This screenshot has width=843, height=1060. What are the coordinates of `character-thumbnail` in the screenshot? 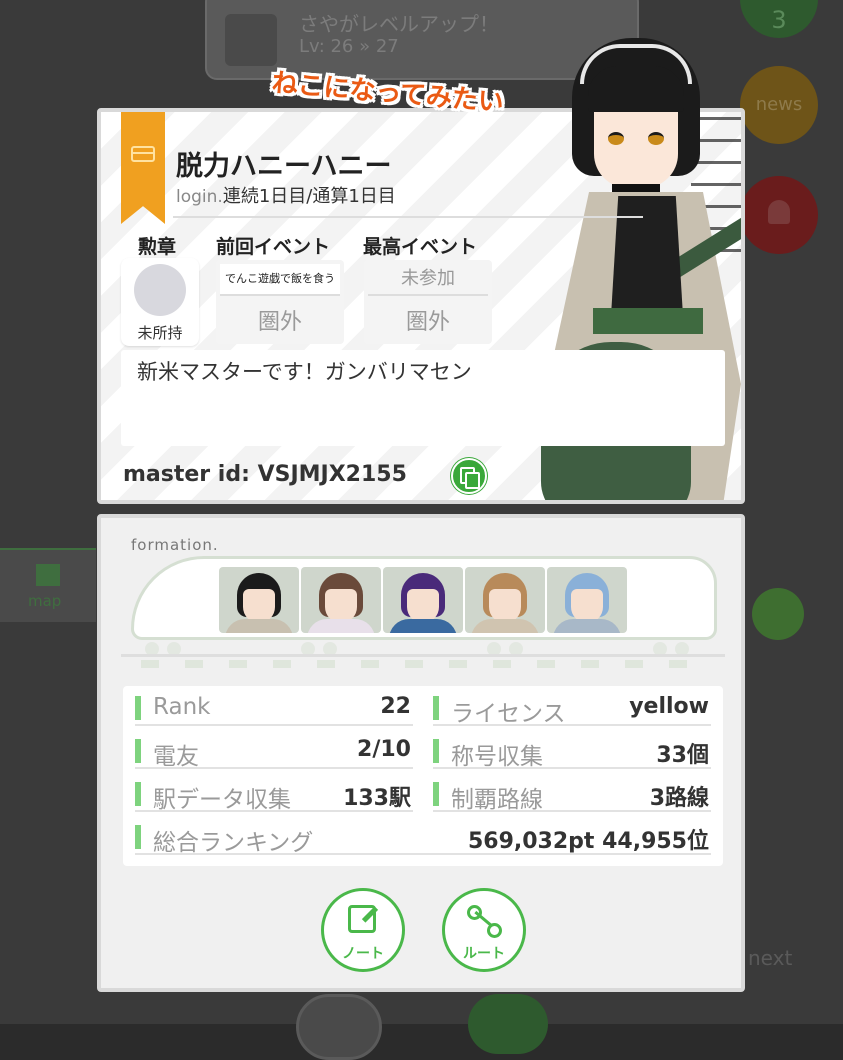 It's located at (251, 40).